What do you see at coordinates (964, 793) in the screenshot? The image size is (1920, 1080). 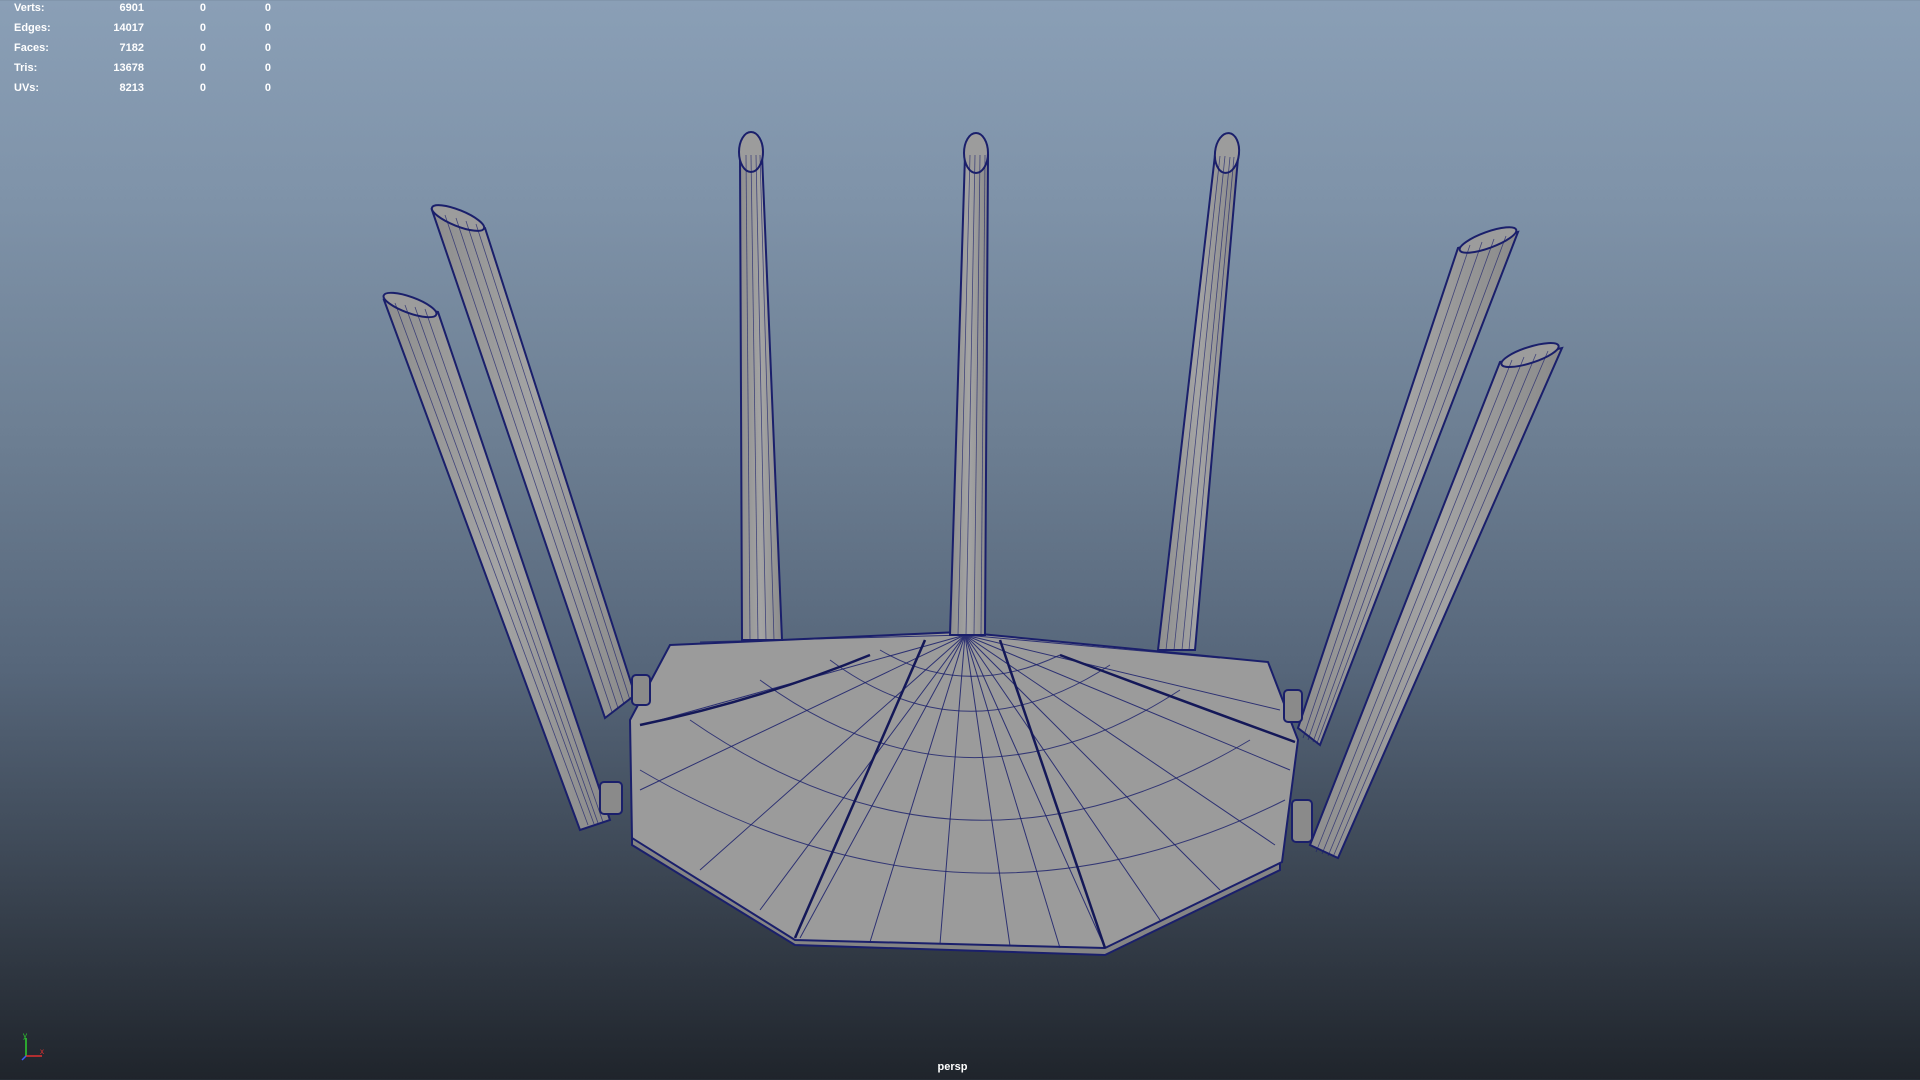 I see `router-base` at bounding box center [964, 793].